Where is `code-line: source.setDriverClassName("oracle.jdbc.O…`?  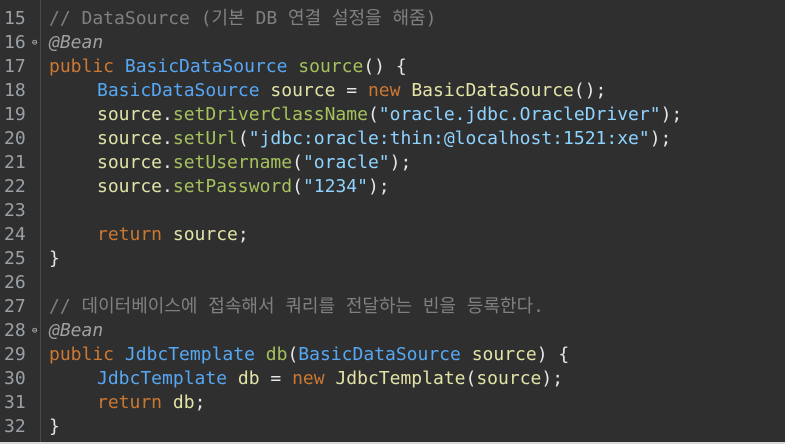
code-line: source.setDriverClassName("oracle.jdbc.O… is located at coordinates (389, 115).